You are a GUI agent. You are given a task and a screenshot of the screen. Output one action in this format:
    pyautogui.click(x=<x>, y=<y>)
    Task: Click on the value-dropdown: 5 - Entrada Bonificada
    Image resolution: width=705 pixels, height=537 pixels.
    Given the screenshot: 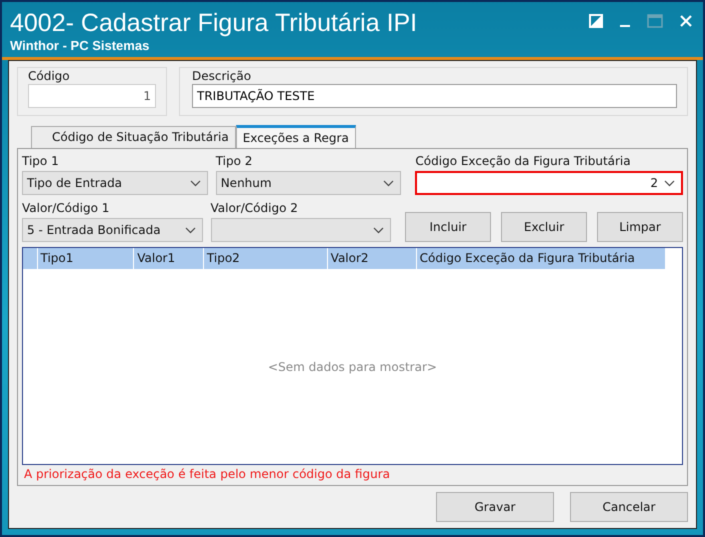 What is the action you would take?
    pyautogui.click(x=112, y=230)
    